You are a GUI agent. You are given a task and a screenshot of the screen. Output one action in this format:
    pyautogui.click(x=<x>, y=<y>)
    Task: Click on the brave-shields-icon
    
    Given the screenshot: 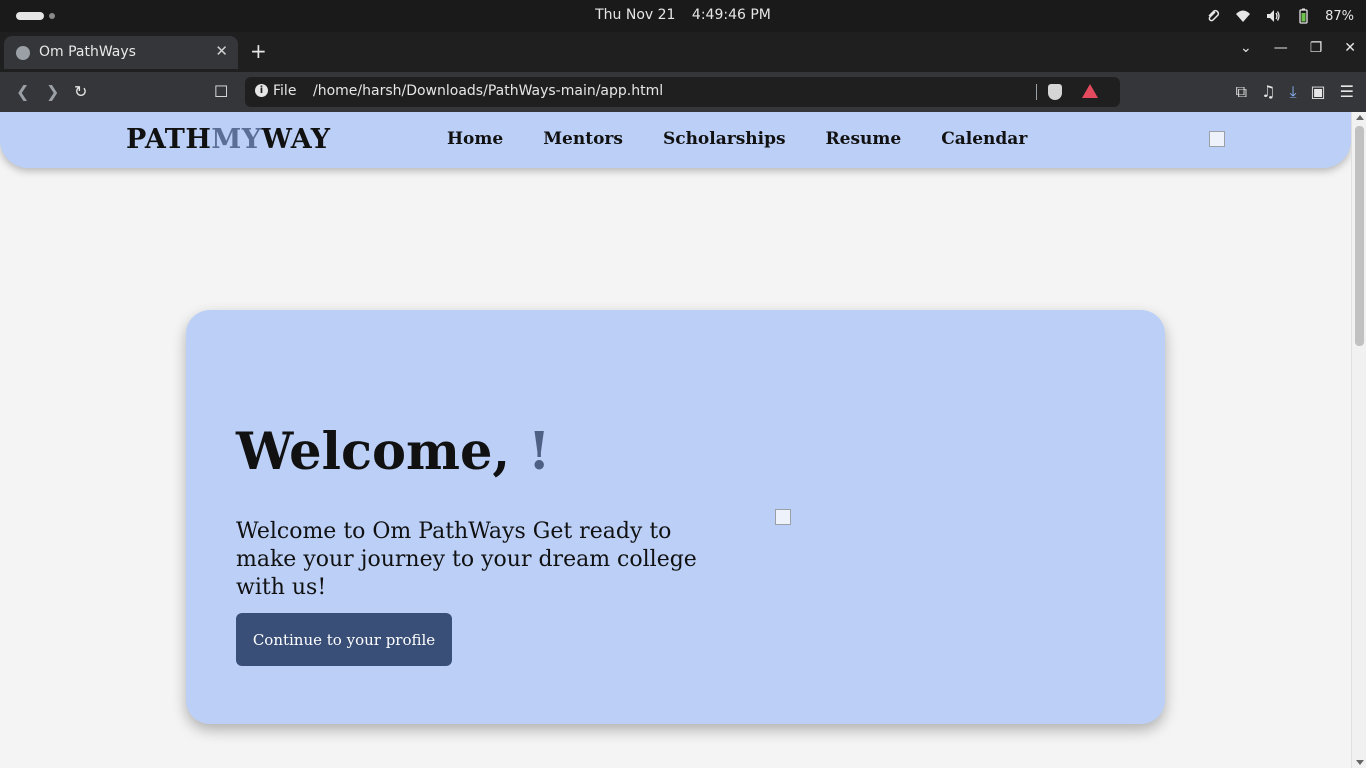 What is the action you would take?
    pyautogui.click(x=1055, y=92)
    